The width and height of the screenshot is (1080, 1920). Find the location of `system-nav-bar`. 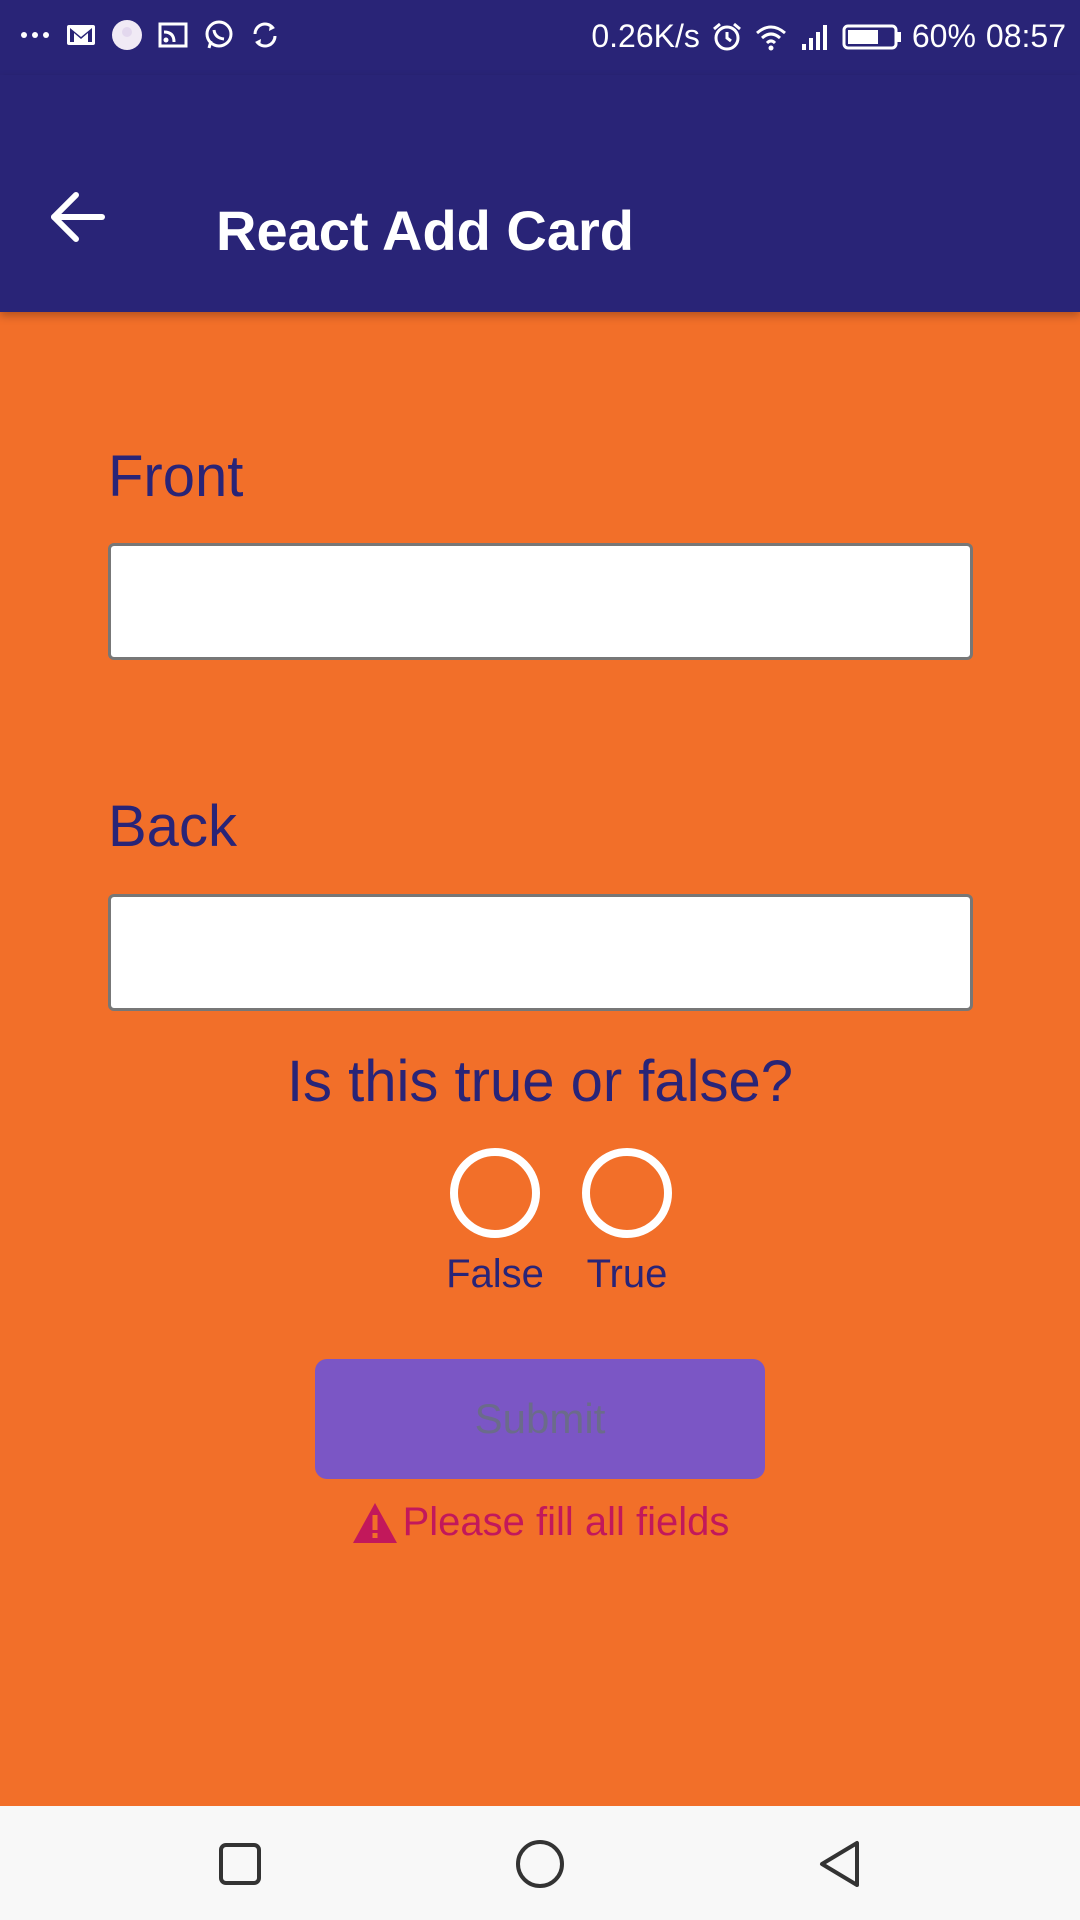

system-nav-bar is located at coordinates (540, 1863).